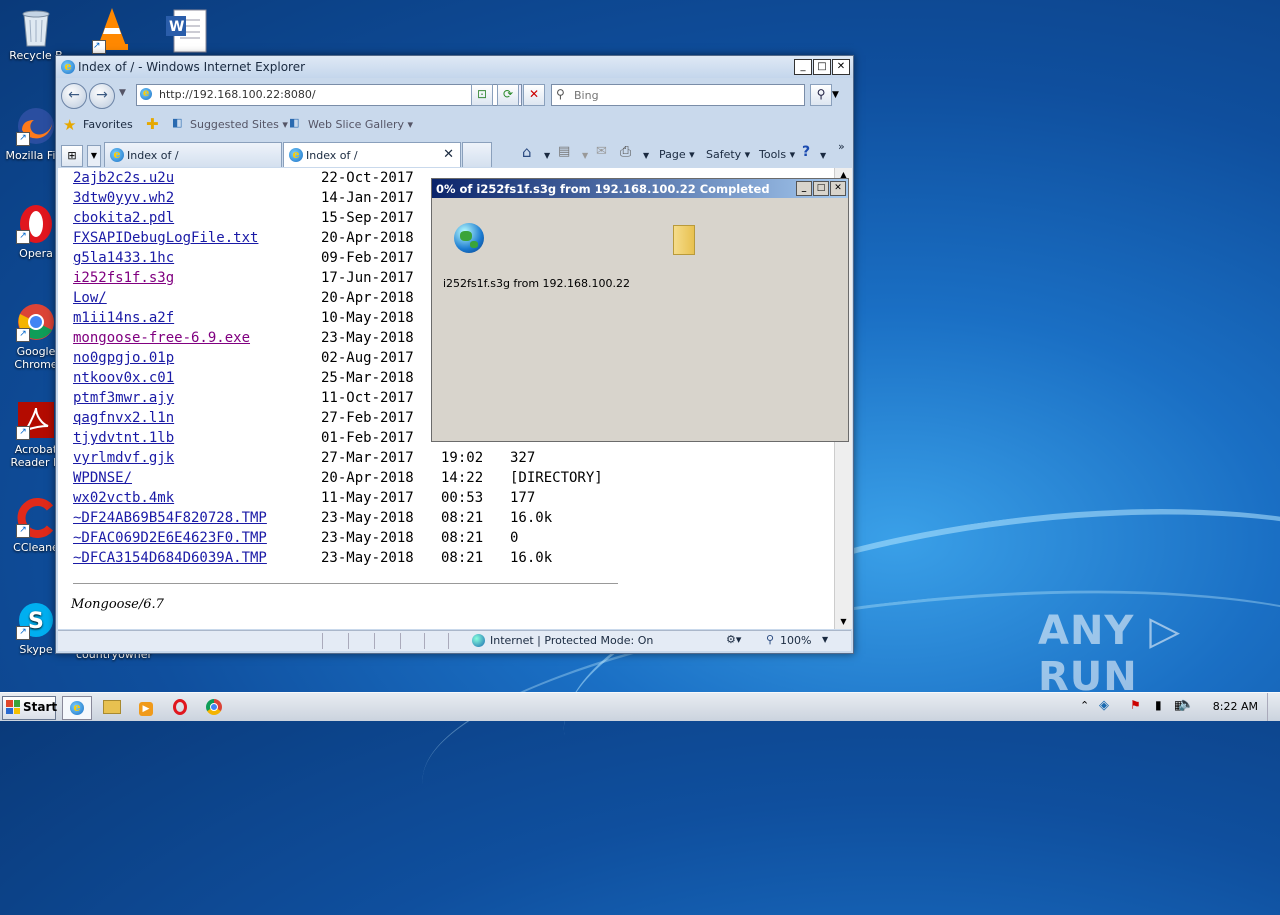 This screenshot has width=1280, height=915. I want to click on opera-icon: ↗, so click(36, 224).